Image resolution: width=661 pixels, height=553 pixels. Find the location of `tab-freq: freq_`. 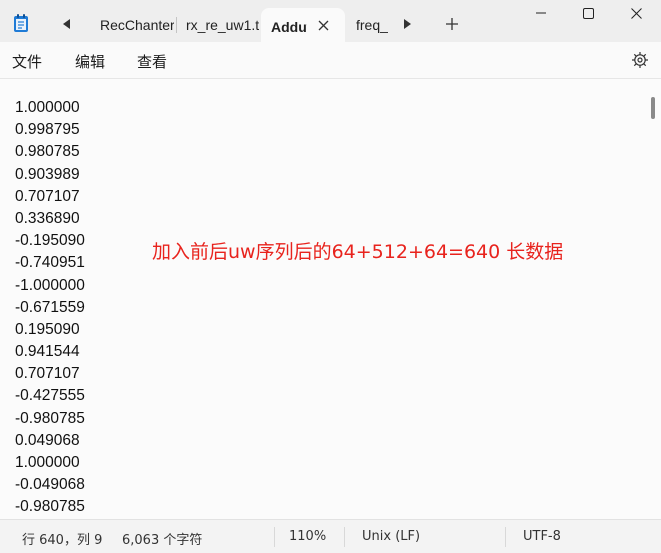

tab-freq: freq_ is located at coordinates (368, 25).